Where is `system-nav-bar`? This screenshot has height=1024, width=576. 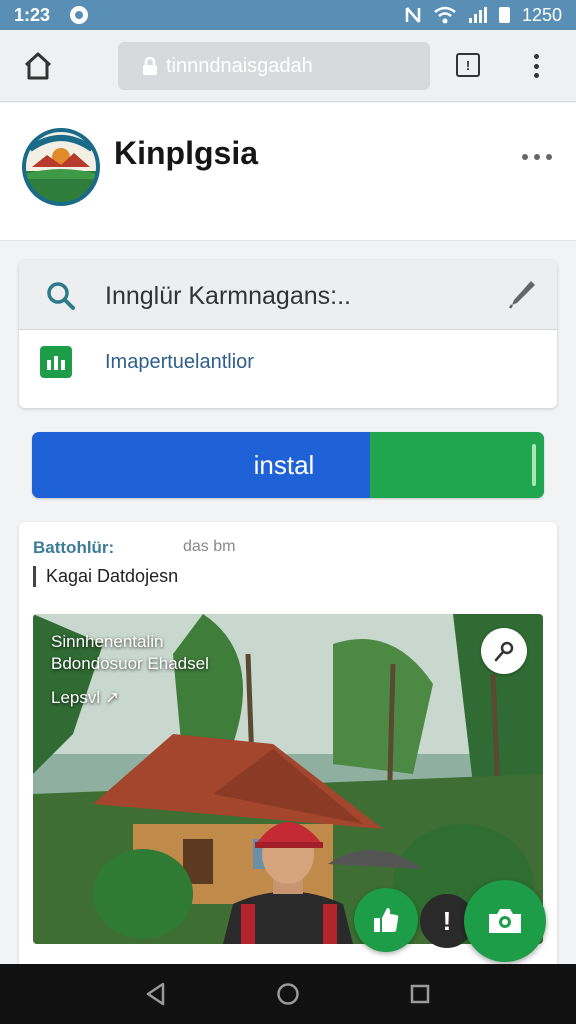
system-nav-bar is located at coordinates (288, 994).